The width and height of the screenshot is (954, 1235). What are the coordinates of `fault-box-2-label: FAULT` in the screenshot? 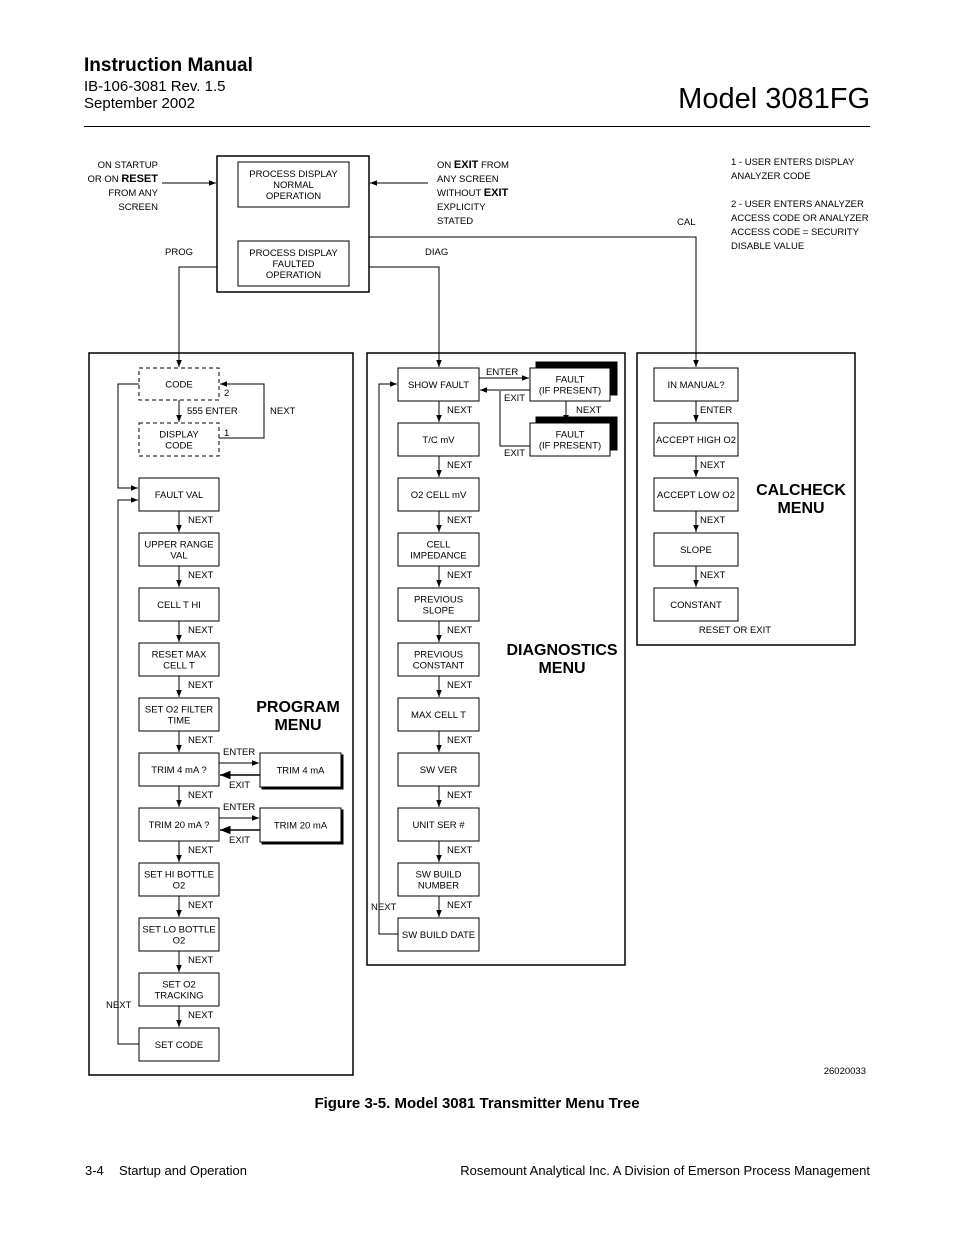 It's located at (570, 435).